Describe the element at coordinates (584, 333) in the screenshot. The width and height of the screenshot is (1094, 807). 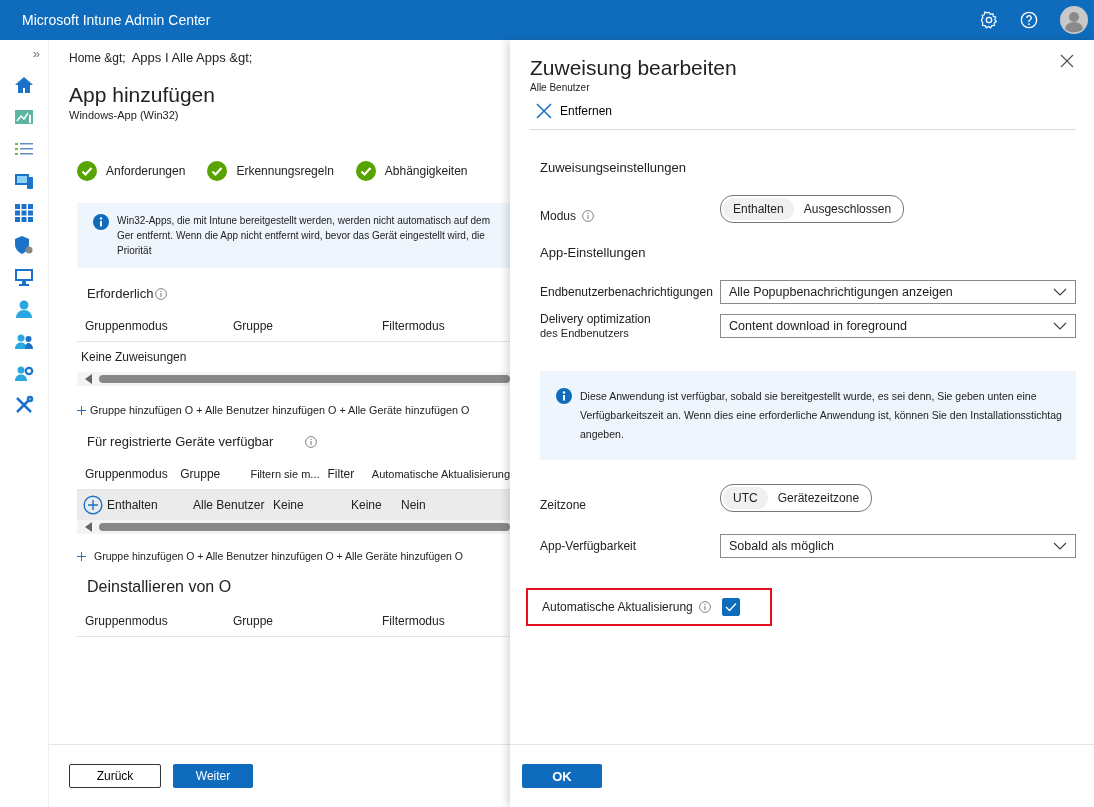
I see `field-label: des Endbenutzers` at that location.